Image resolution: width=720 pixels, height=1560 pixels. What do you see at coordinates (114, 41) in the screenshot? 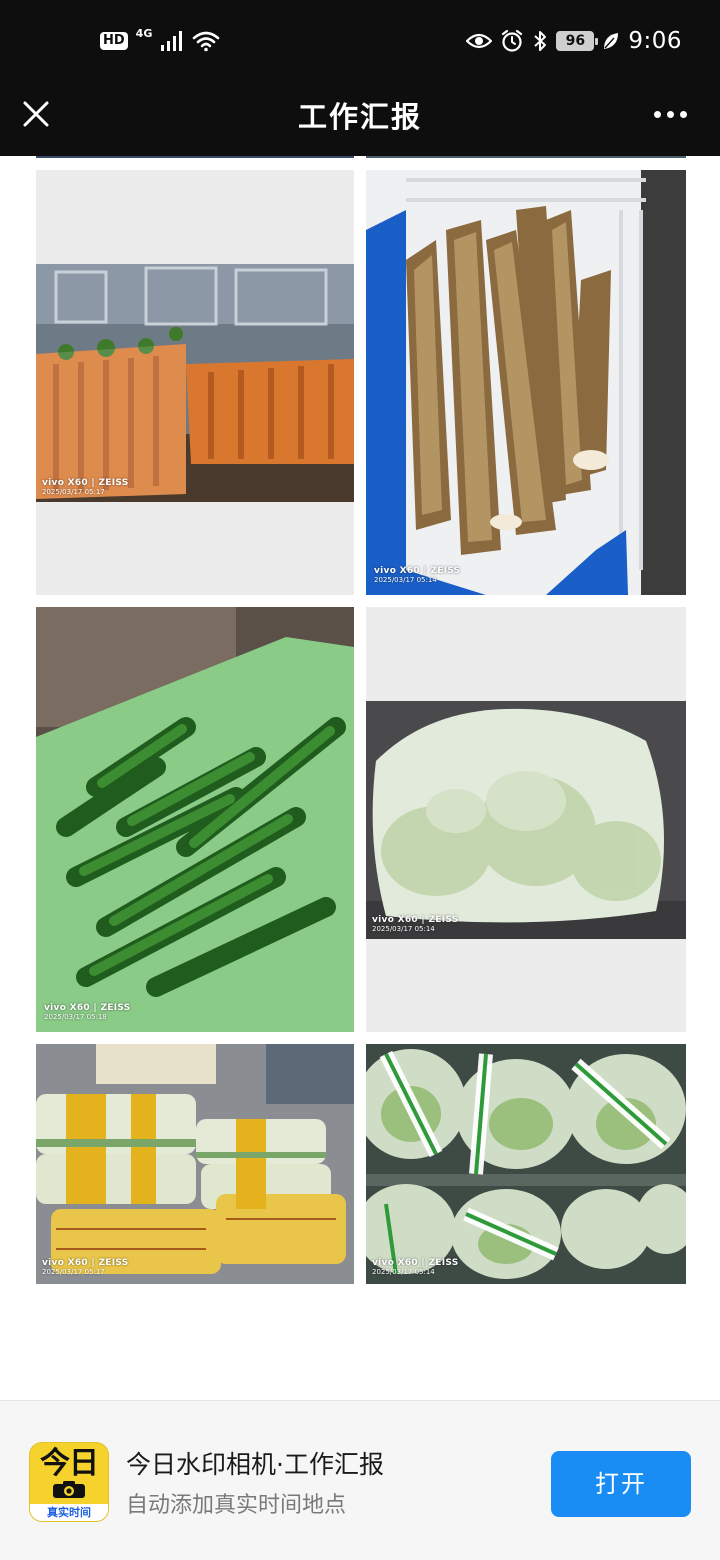
I see `hd-badge: HD` at bounding box center [114, 41].